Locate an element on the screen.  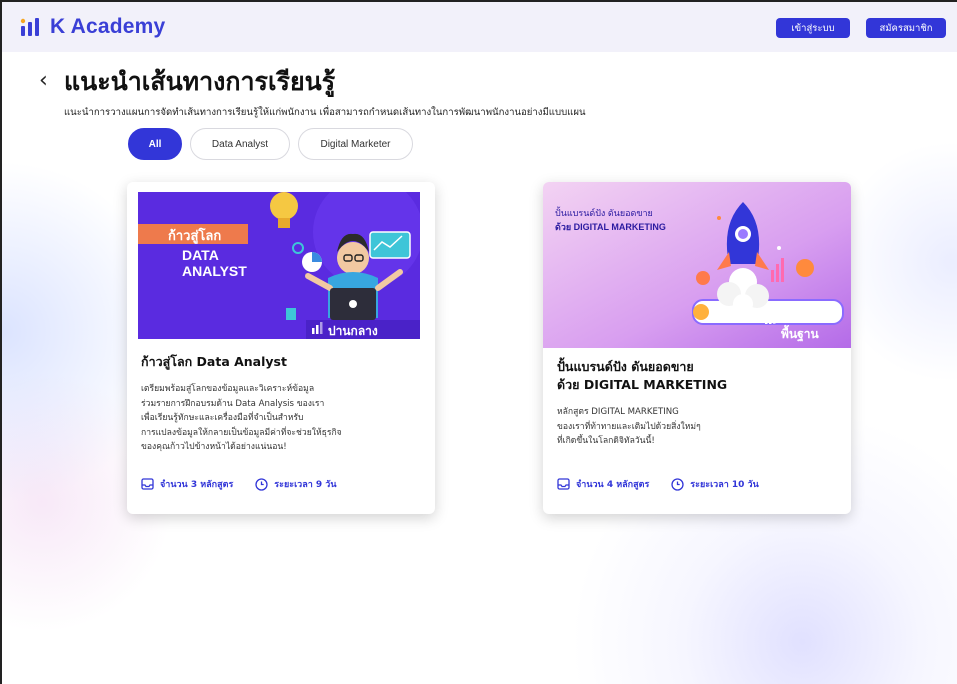
login-button: เข้าสู่ระบบ is located at coordinates (813, 28).